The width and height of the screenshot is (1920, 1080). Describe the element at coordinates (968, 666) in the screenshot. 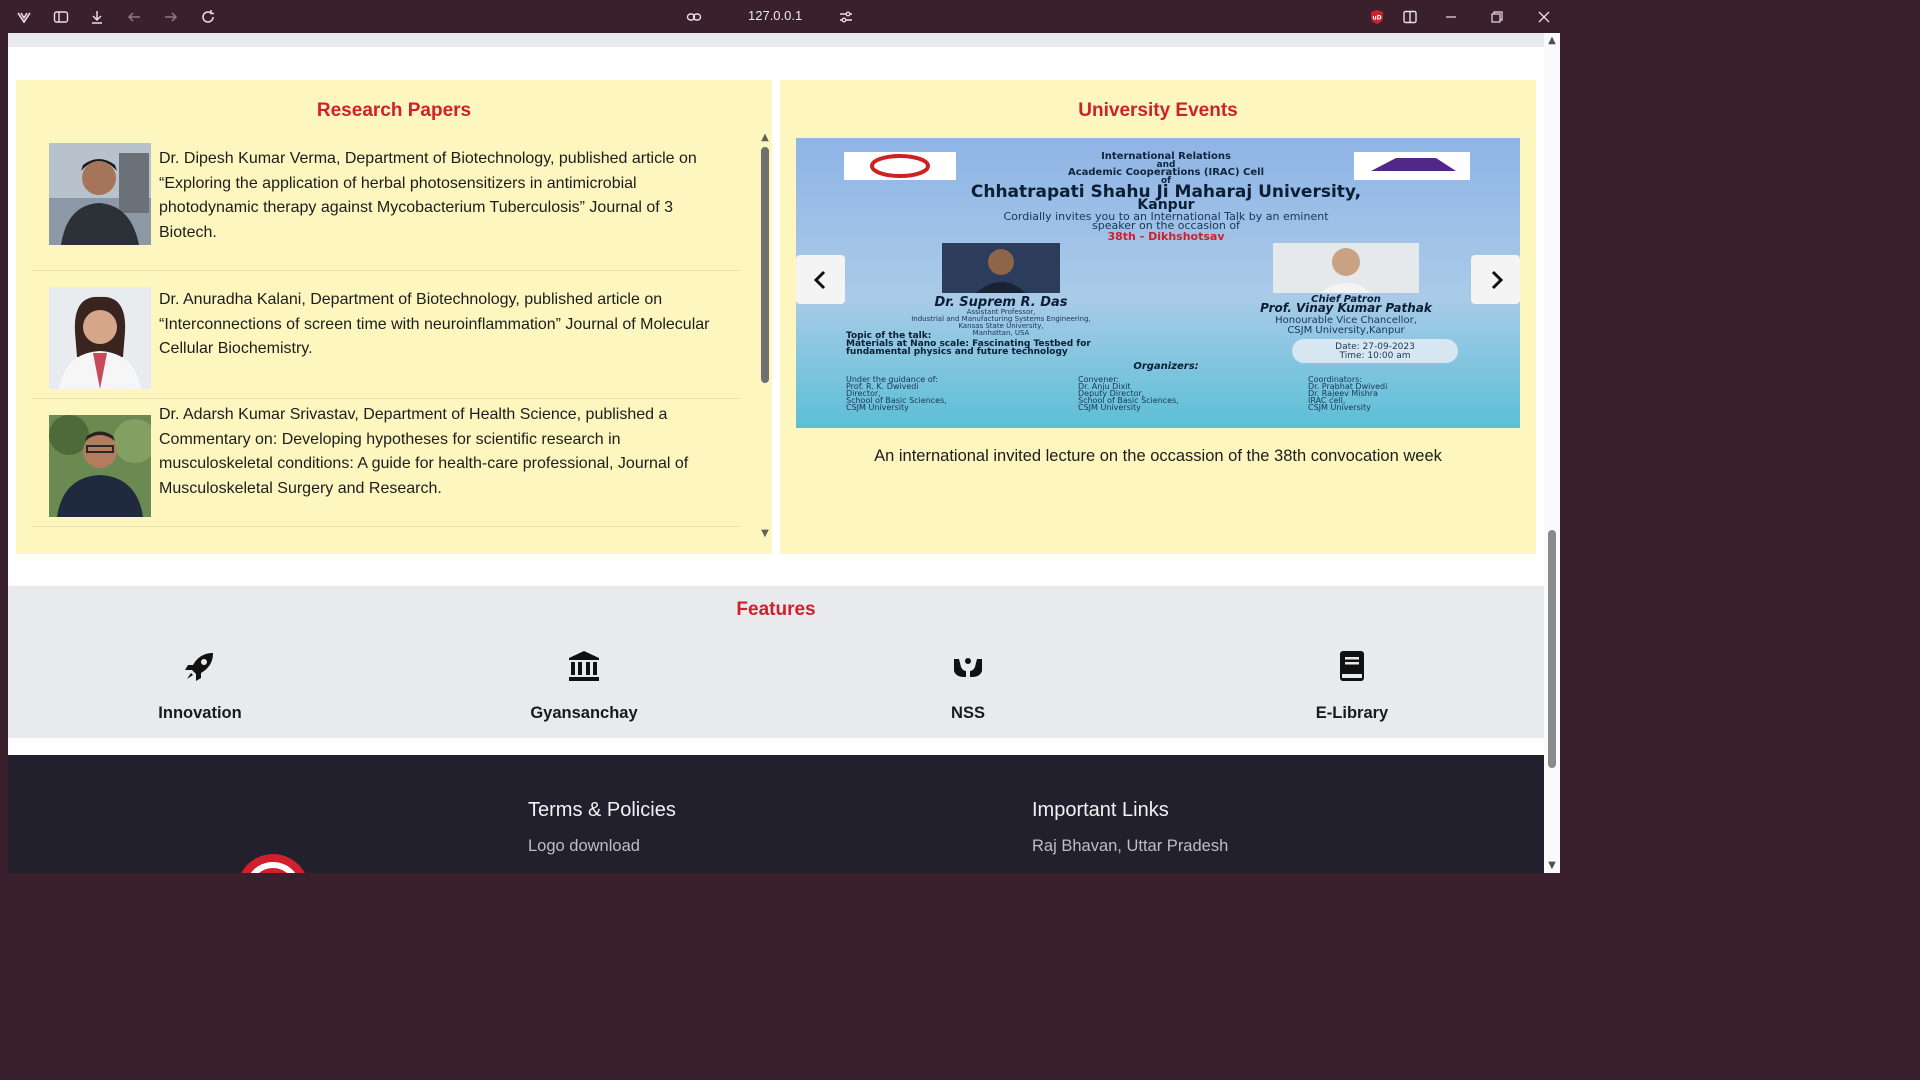

I see `hands-icon` at that location.